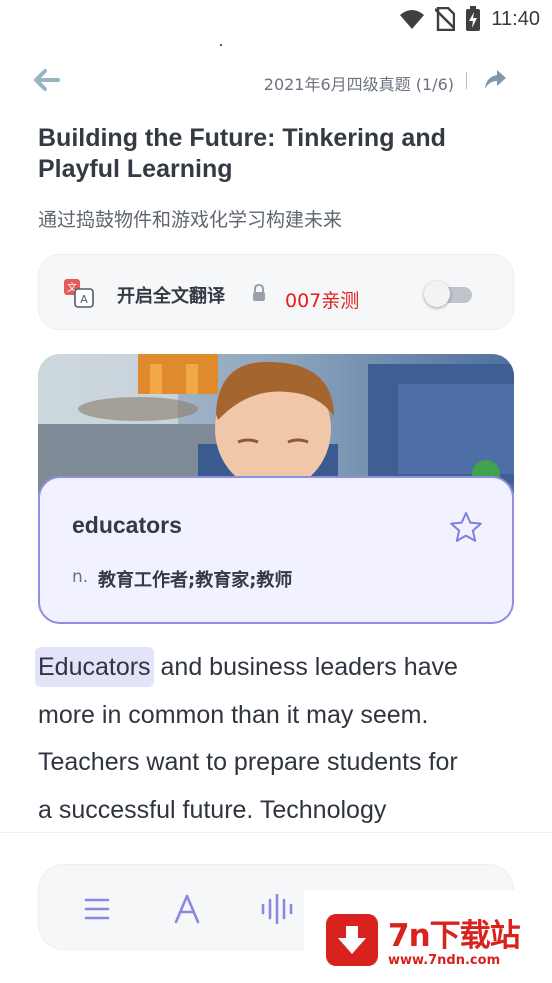  I want to click on download-arrow-icon, so click(352, 940).